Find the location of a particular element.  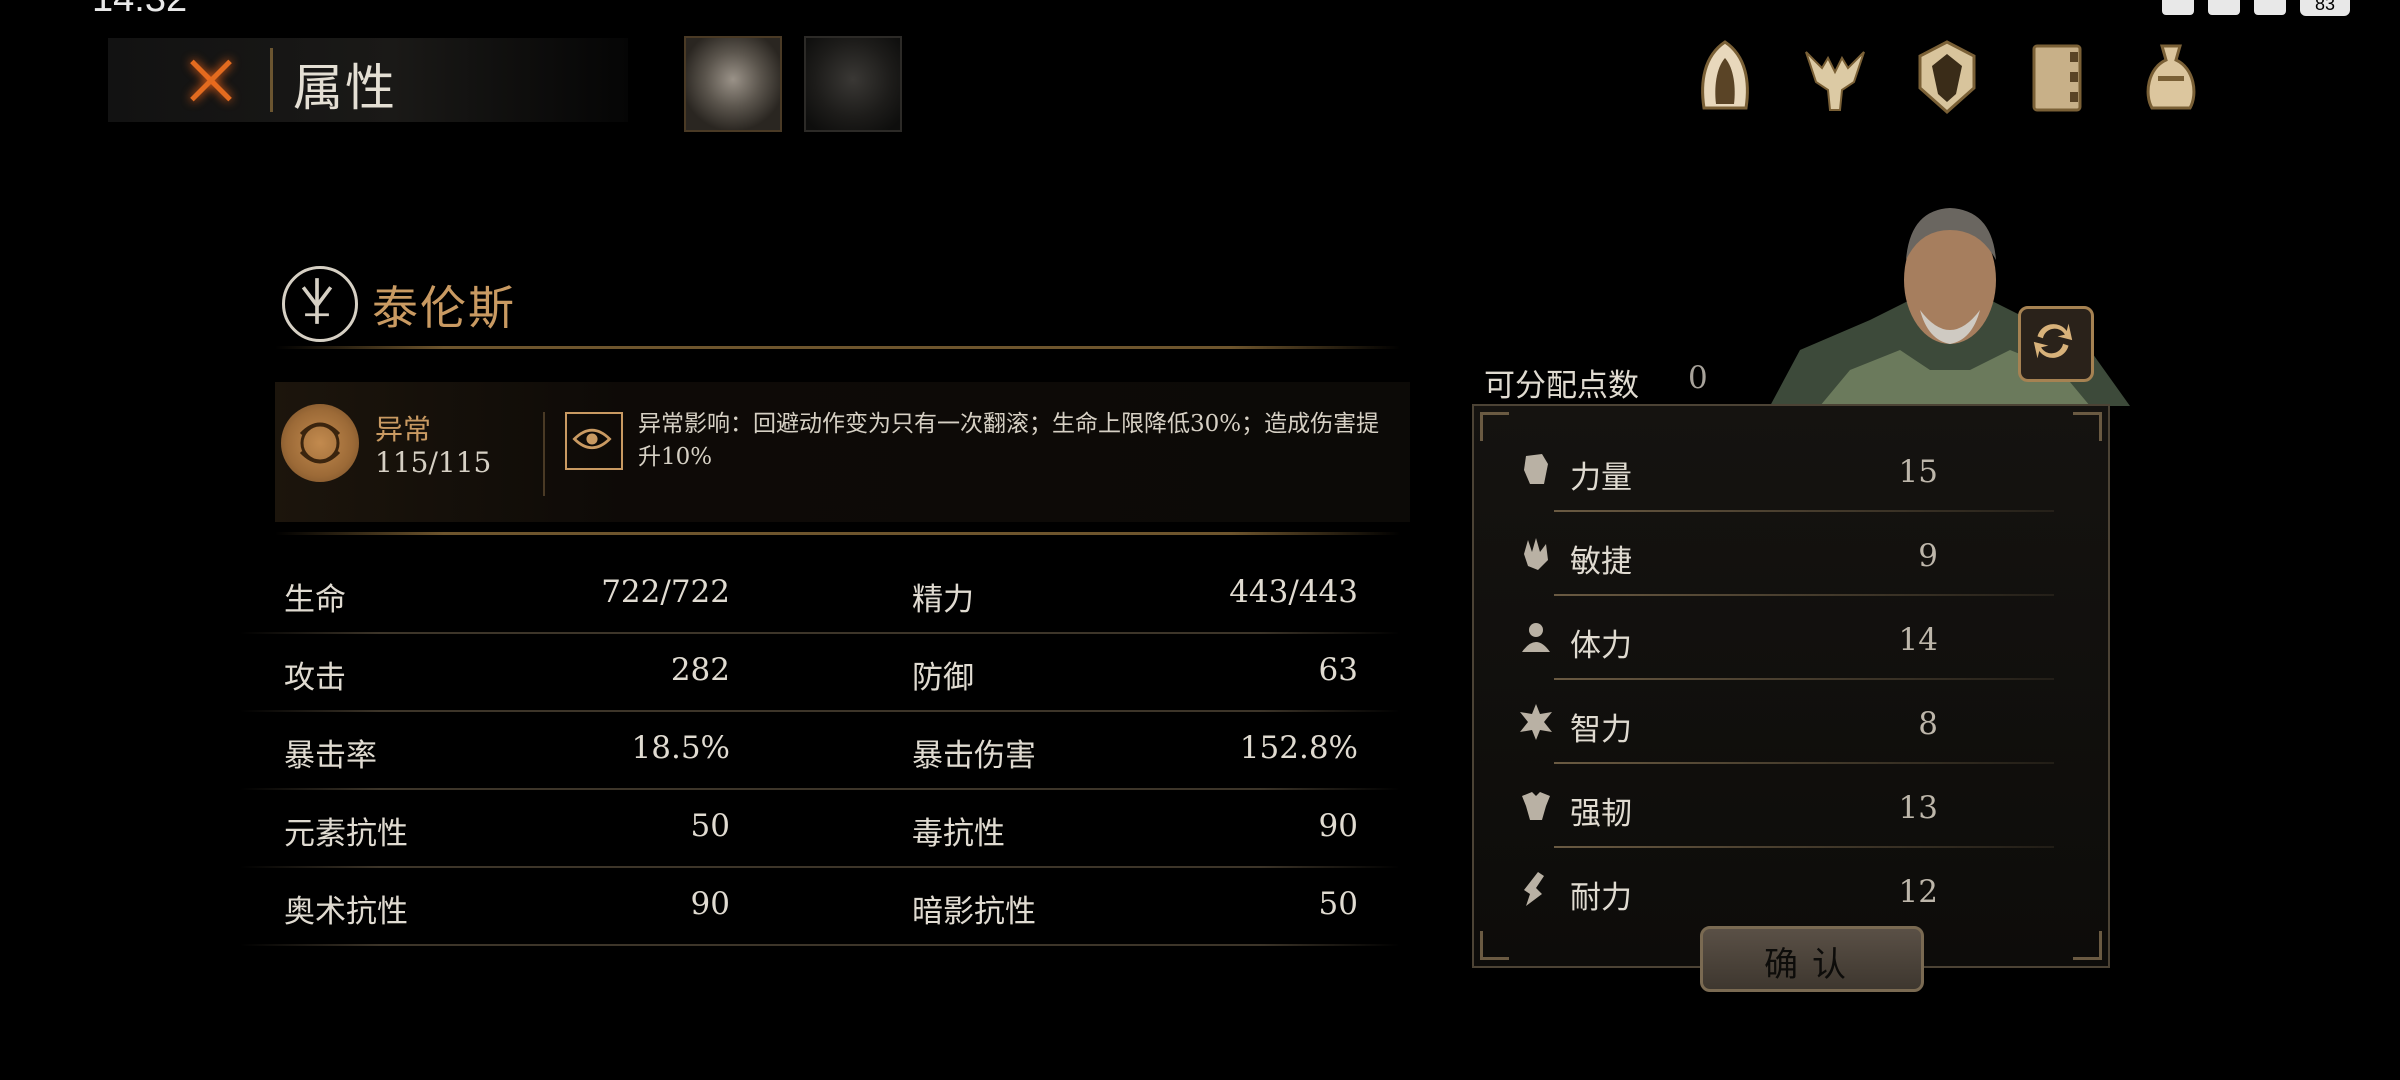

stat-label: 暴击率 is located at coordinates (330, 756).